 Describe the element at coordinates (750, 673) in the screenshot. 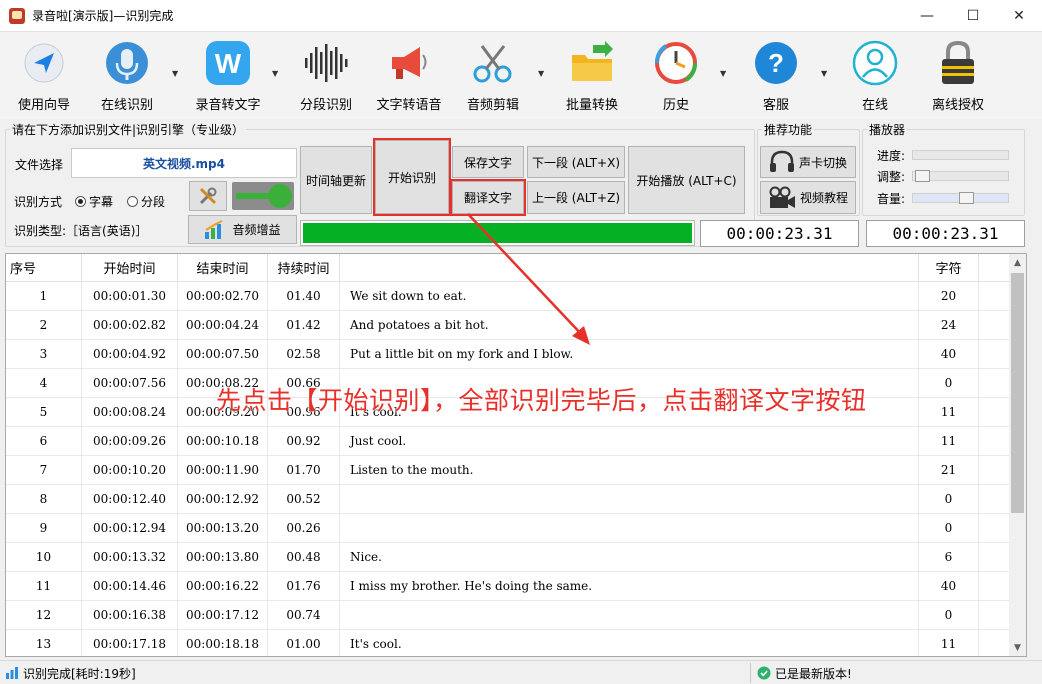

I see `status-divider` at that location.